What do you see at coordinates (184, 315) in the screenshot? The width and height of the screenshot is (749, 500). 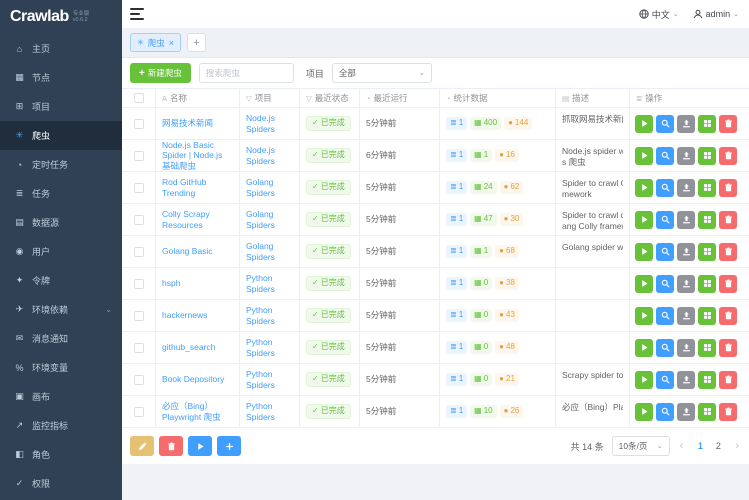 I see `spider-name-link: hackernews` at bounding box center [184, 315].